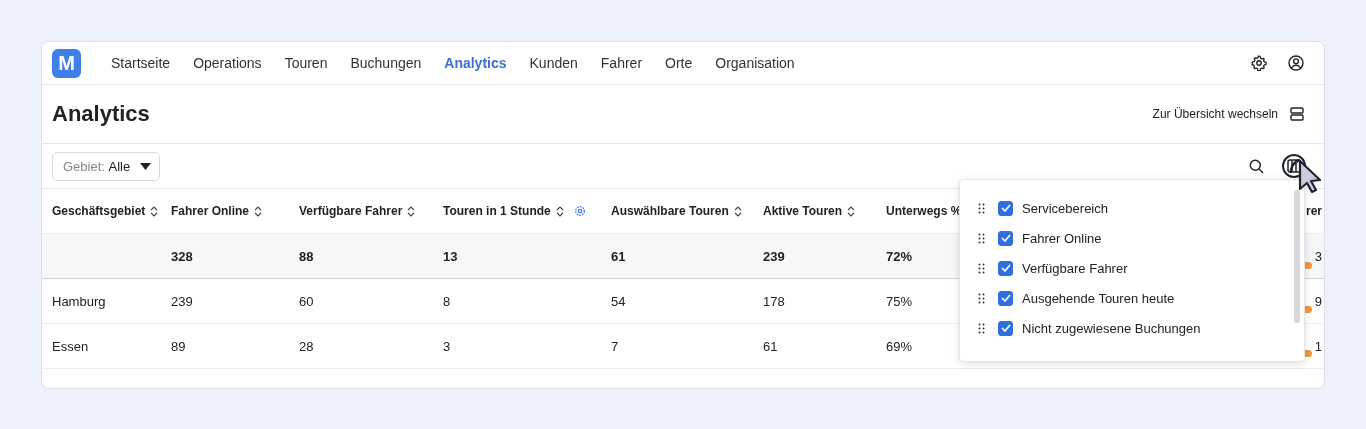  What do you see at coordinates (1297, 256) in the screenshot?
I see `scrollbar` at bounding box center [1297, 256].